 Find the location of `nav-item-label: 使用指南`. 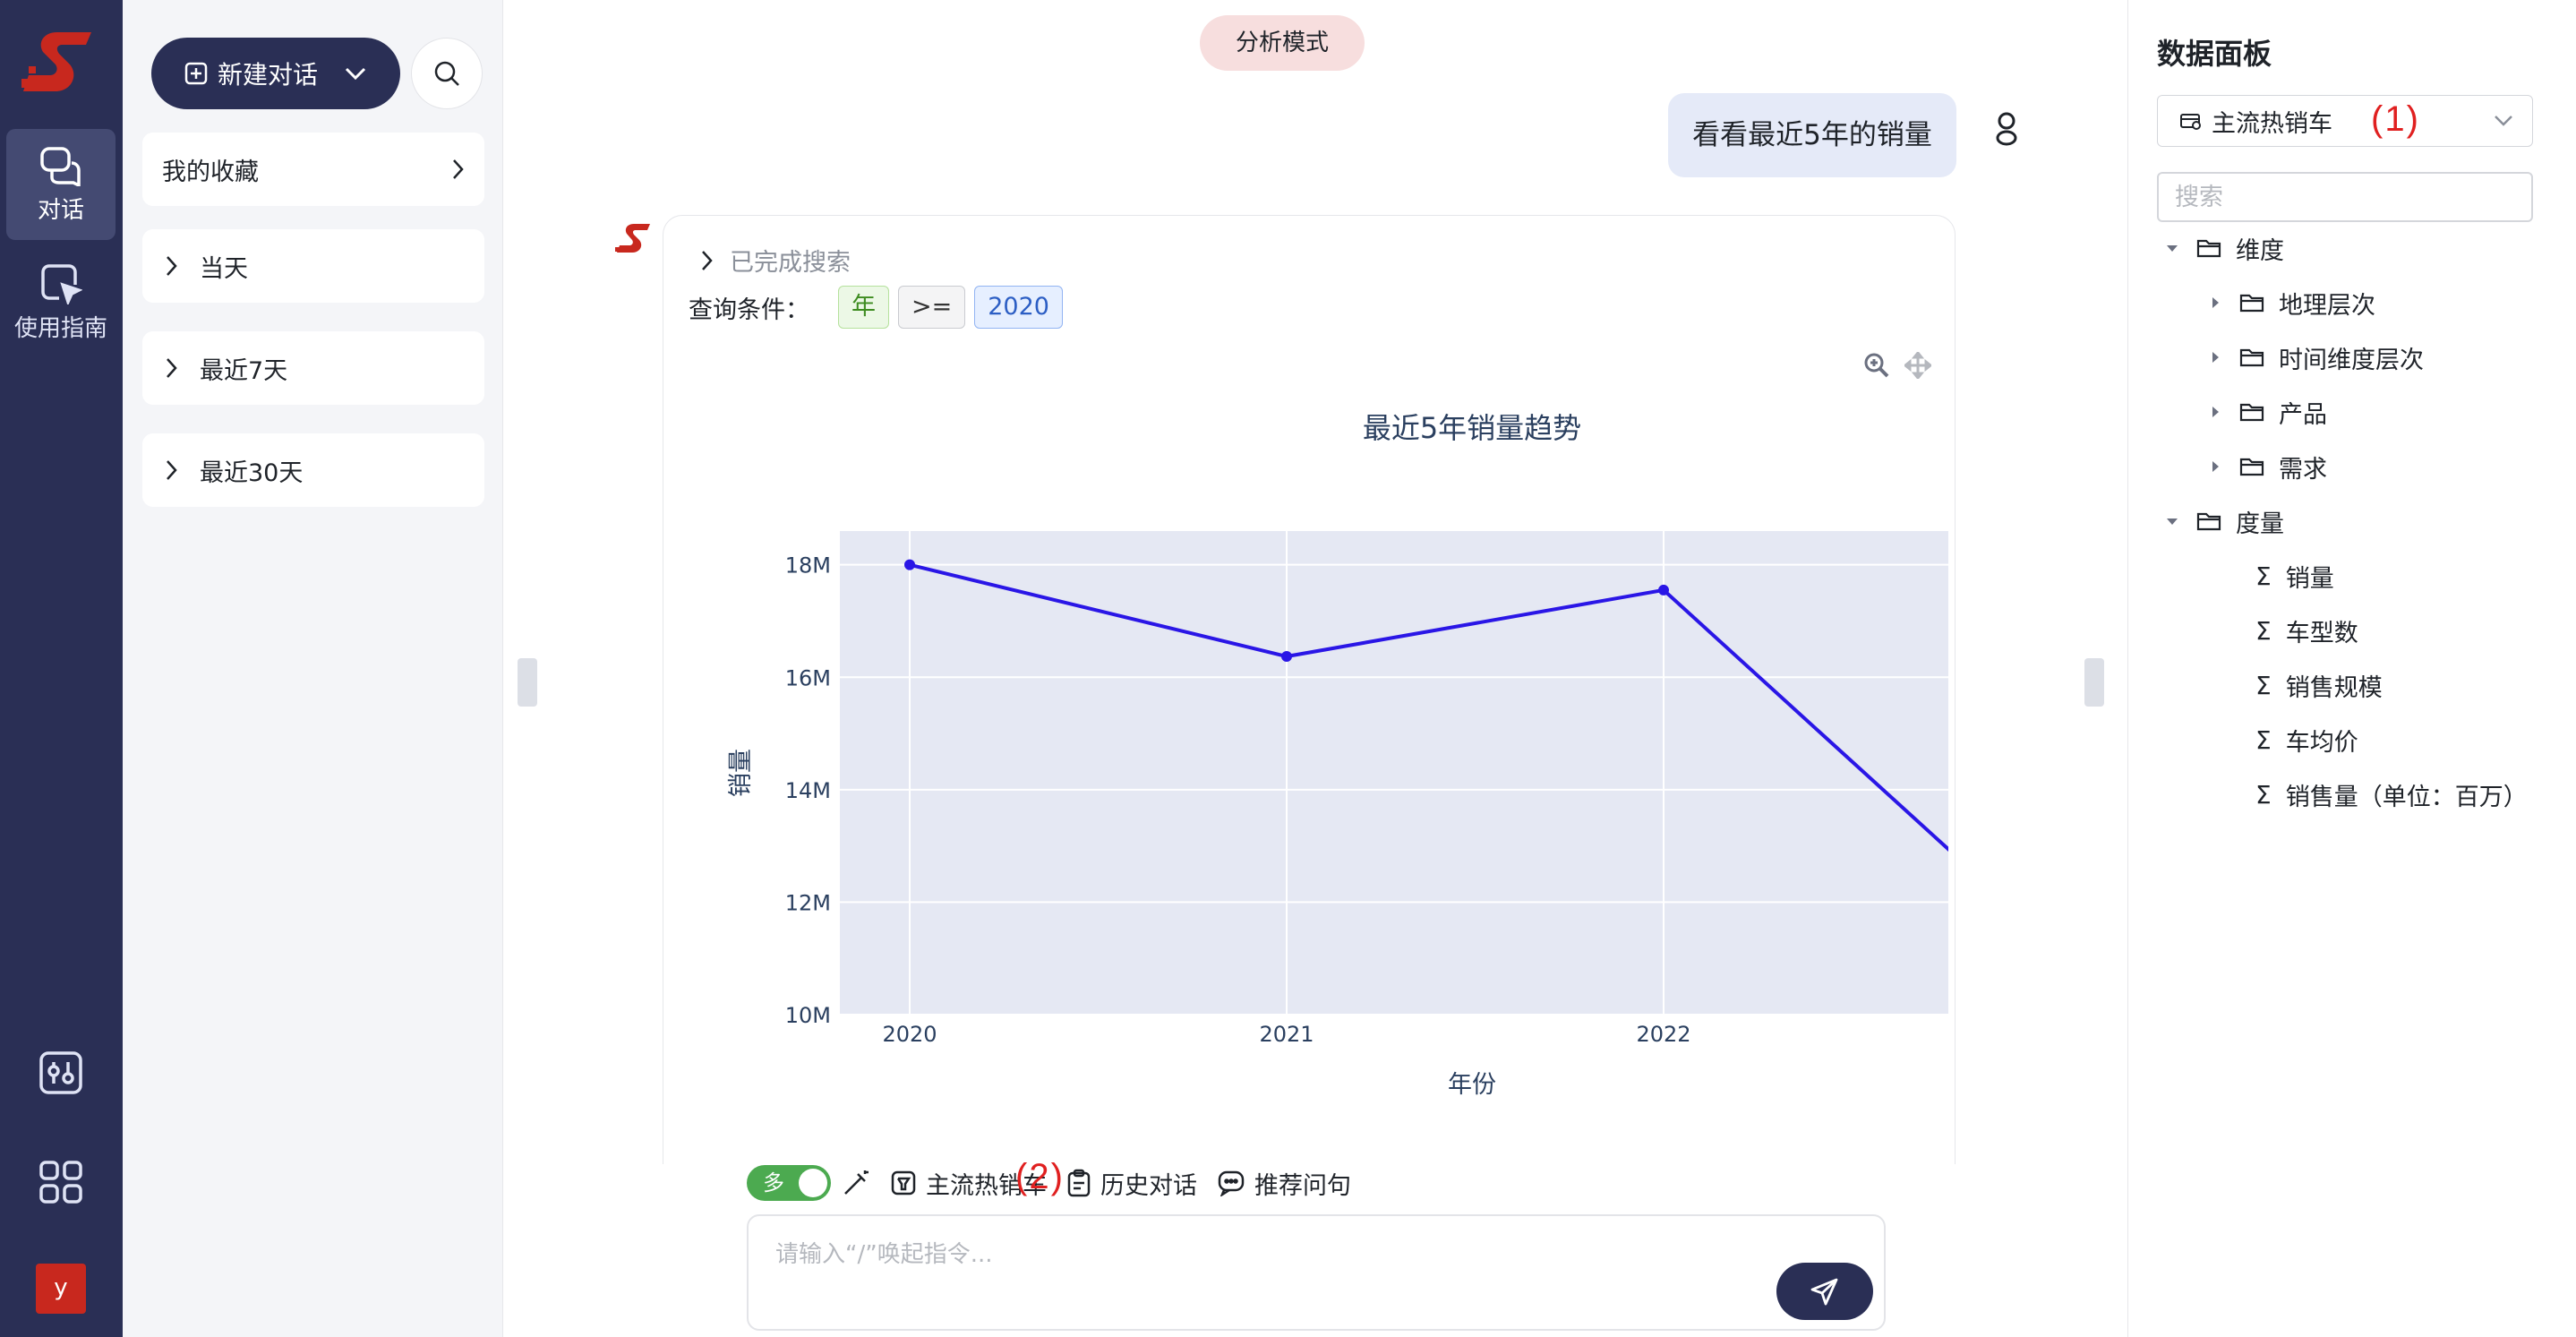

nav-item-label: 使用指南 is located at coordinates (60, 328).